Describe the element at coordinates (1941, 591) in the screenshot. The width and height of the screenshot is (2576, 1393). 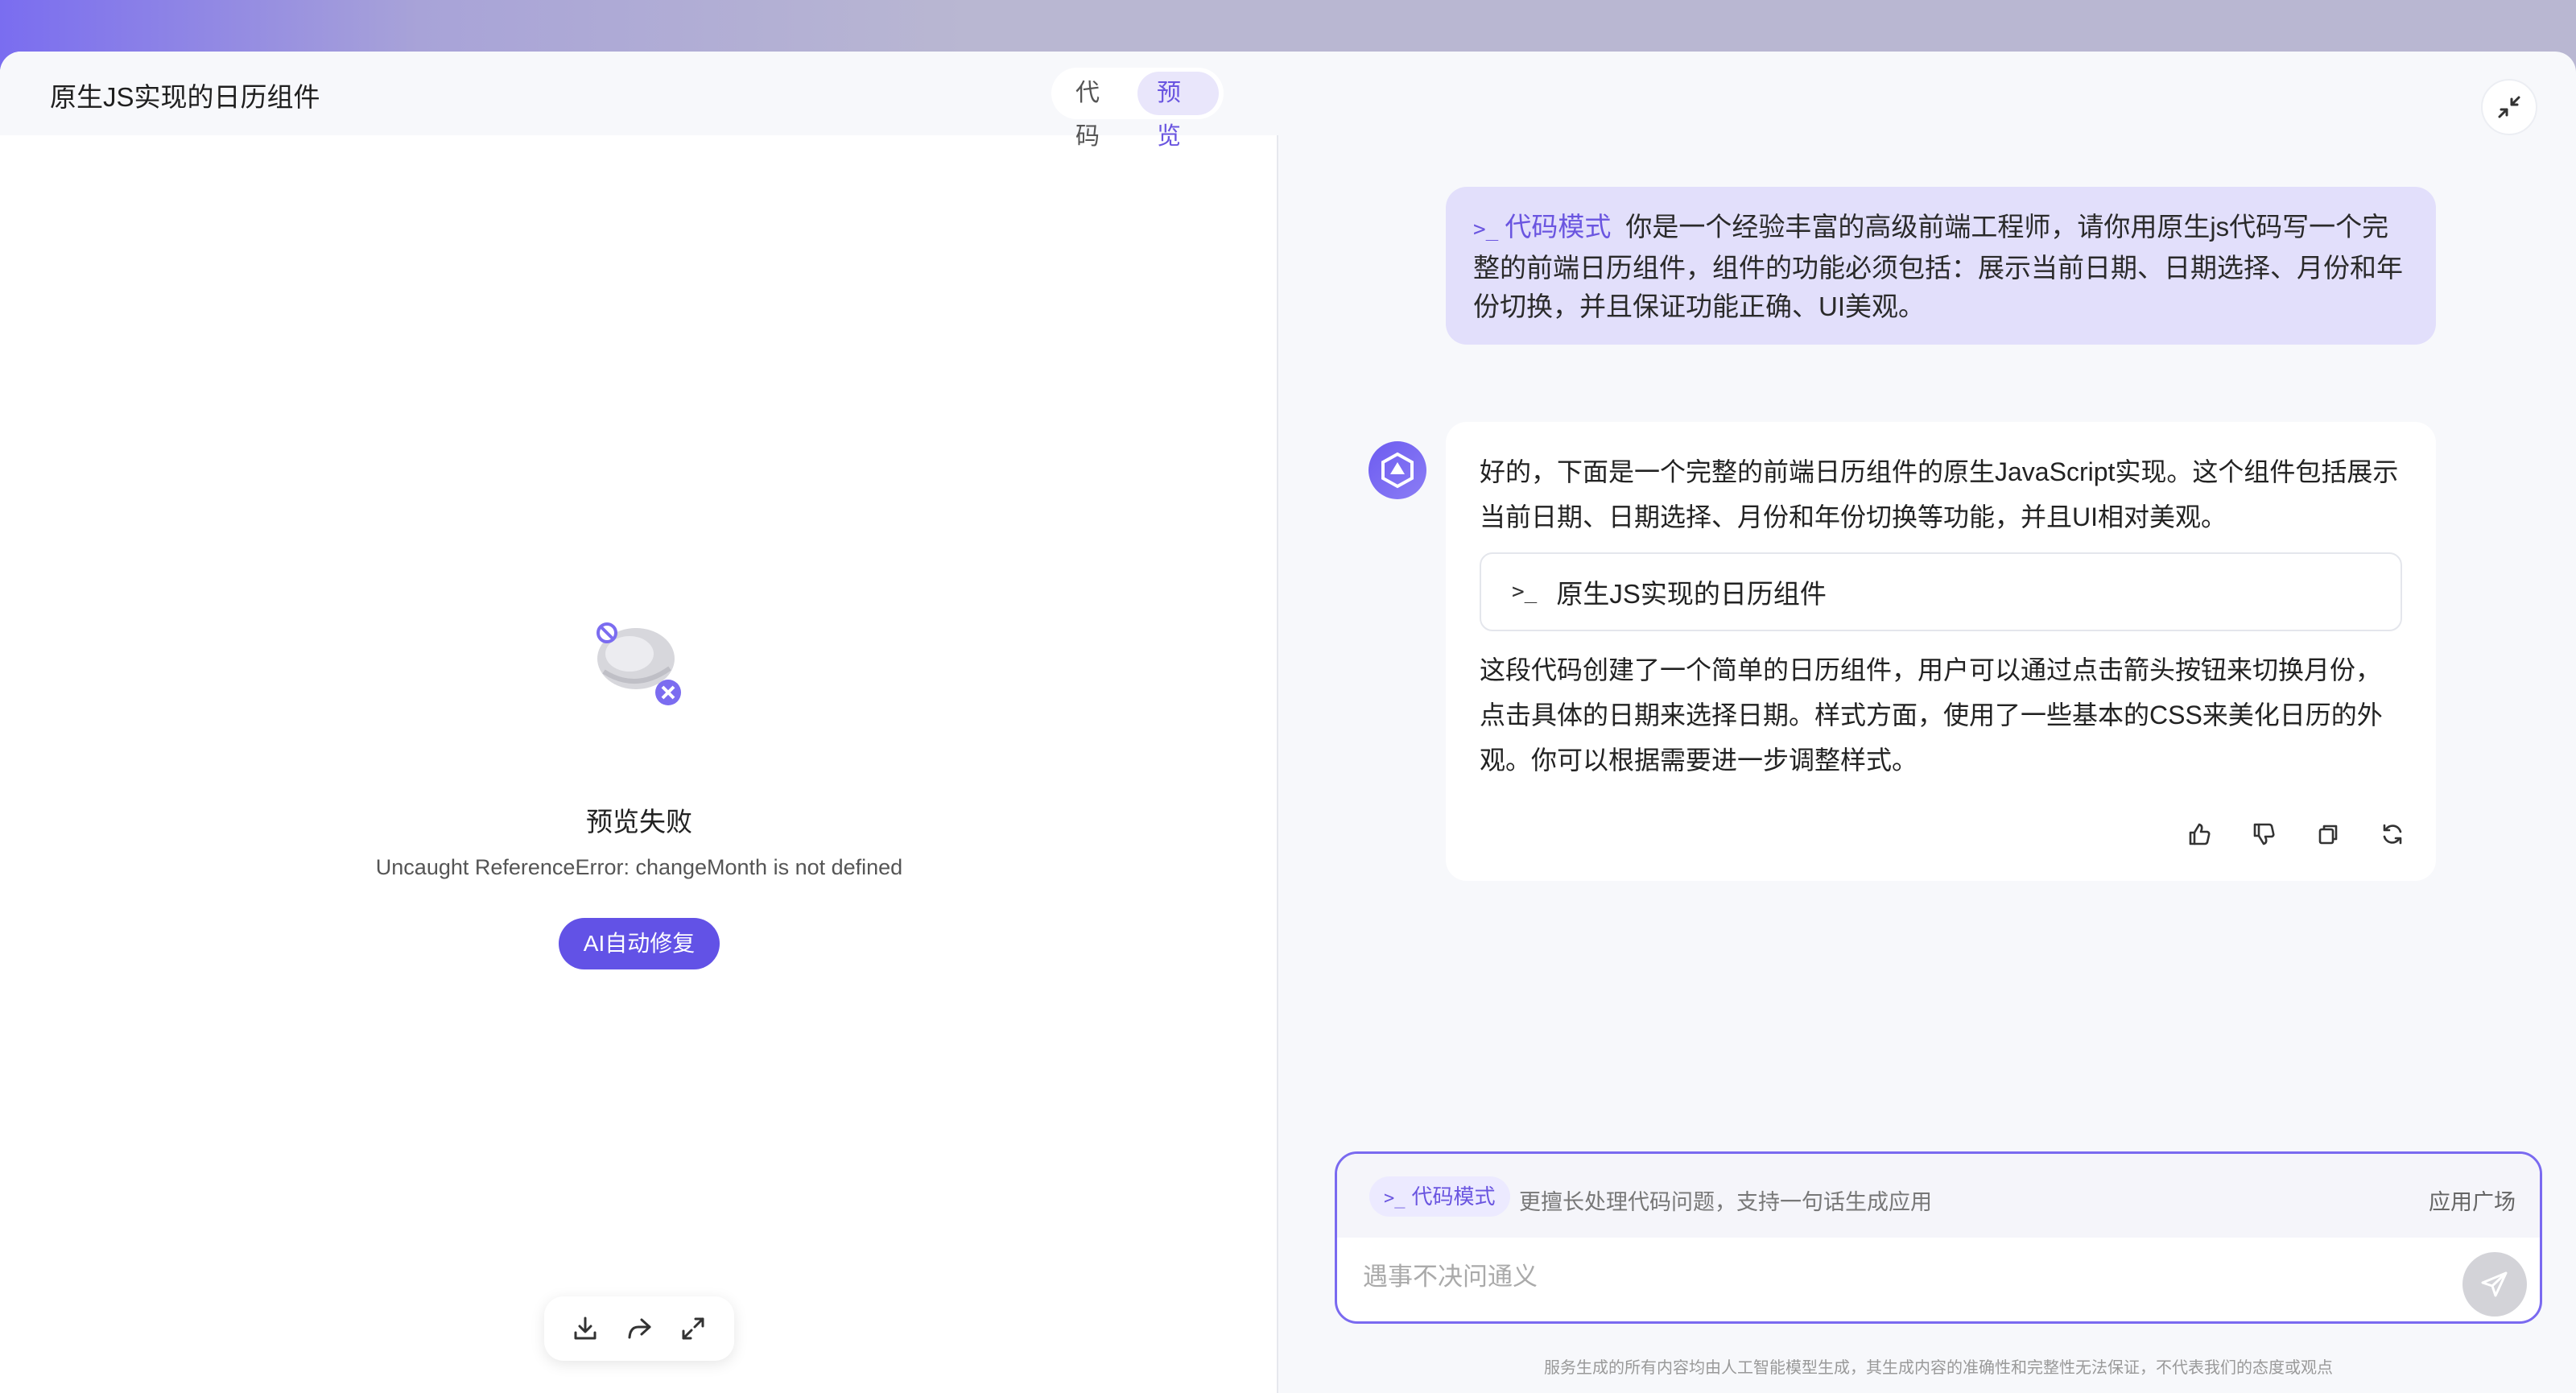
I see `code-artifact-card: >_ 原生JS实现的日历组件` at that location.